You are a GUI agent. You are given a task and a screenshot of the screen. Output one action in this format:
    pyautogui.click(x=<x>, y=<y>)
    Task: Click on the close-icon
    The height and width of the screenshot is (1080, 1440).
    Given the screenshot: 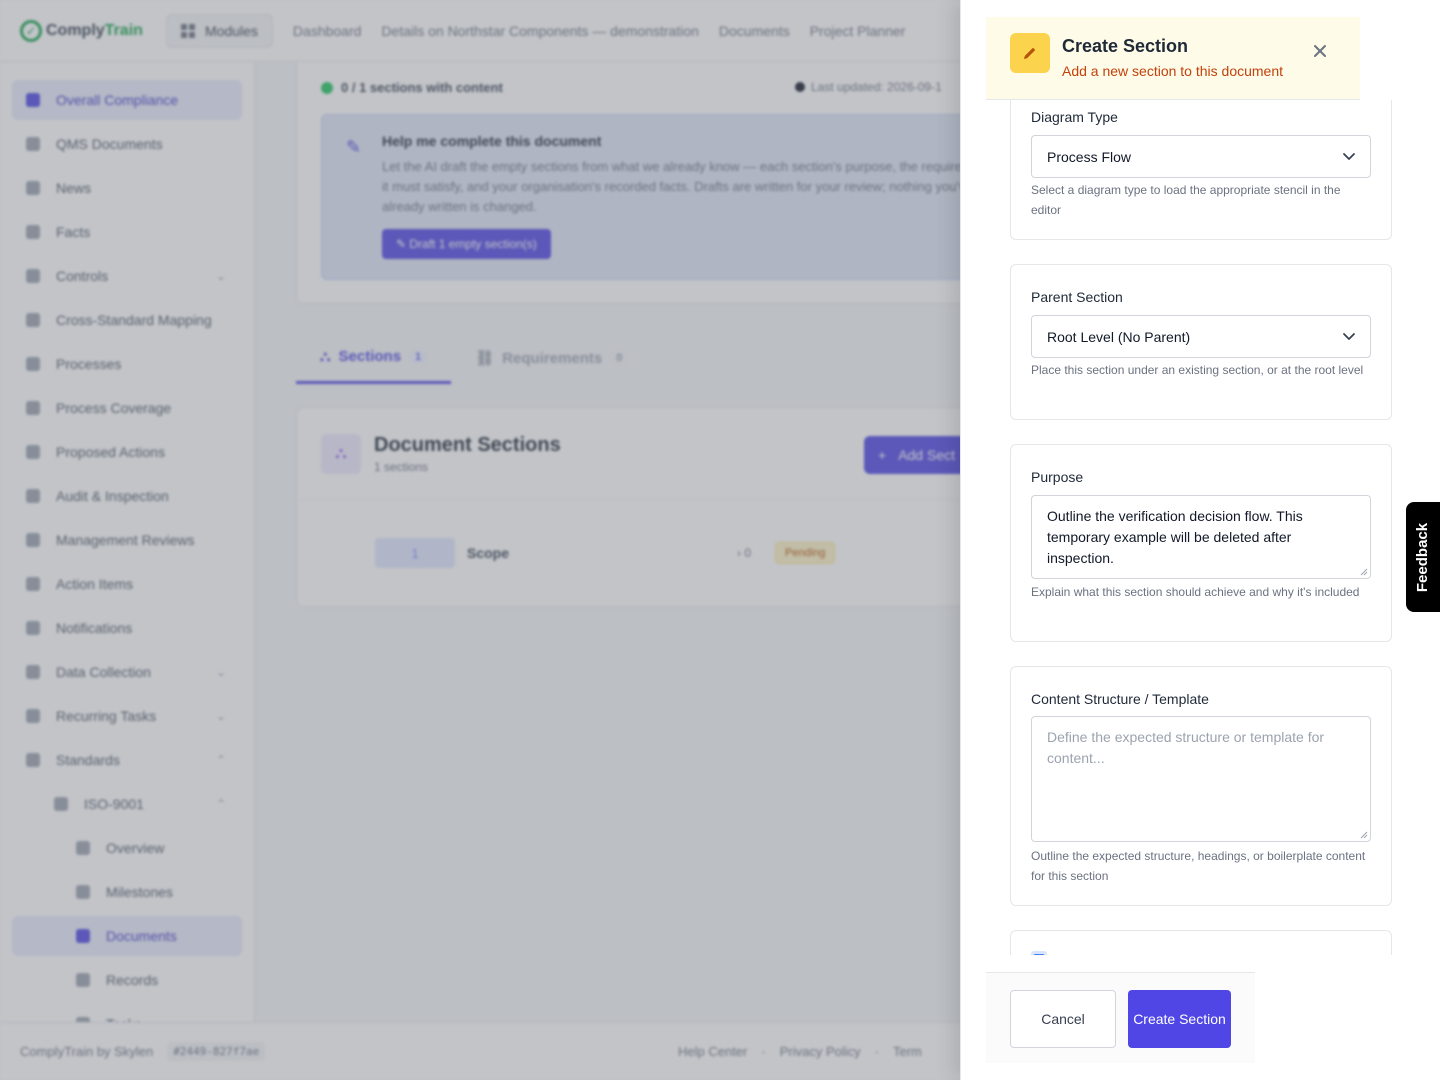 What is the action you would take?
    pyautogui.click(x=1320, y=51)
    